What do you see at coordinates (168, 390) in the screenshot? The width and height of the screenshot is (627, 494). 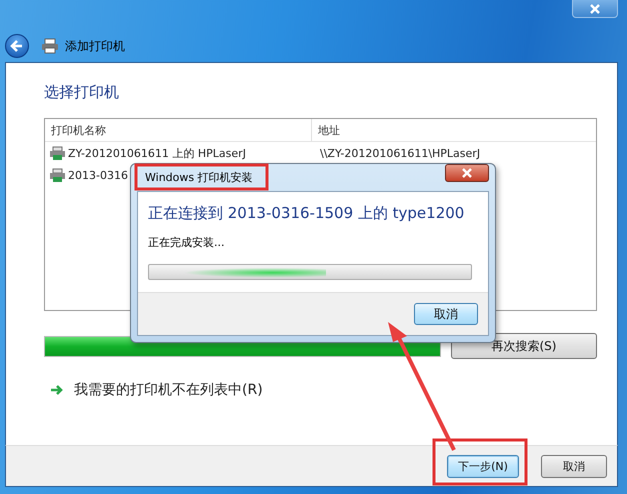 I see `missing-printer-link: 我需要的打印机不在列表中(R)` at bounding box center [168, 390].